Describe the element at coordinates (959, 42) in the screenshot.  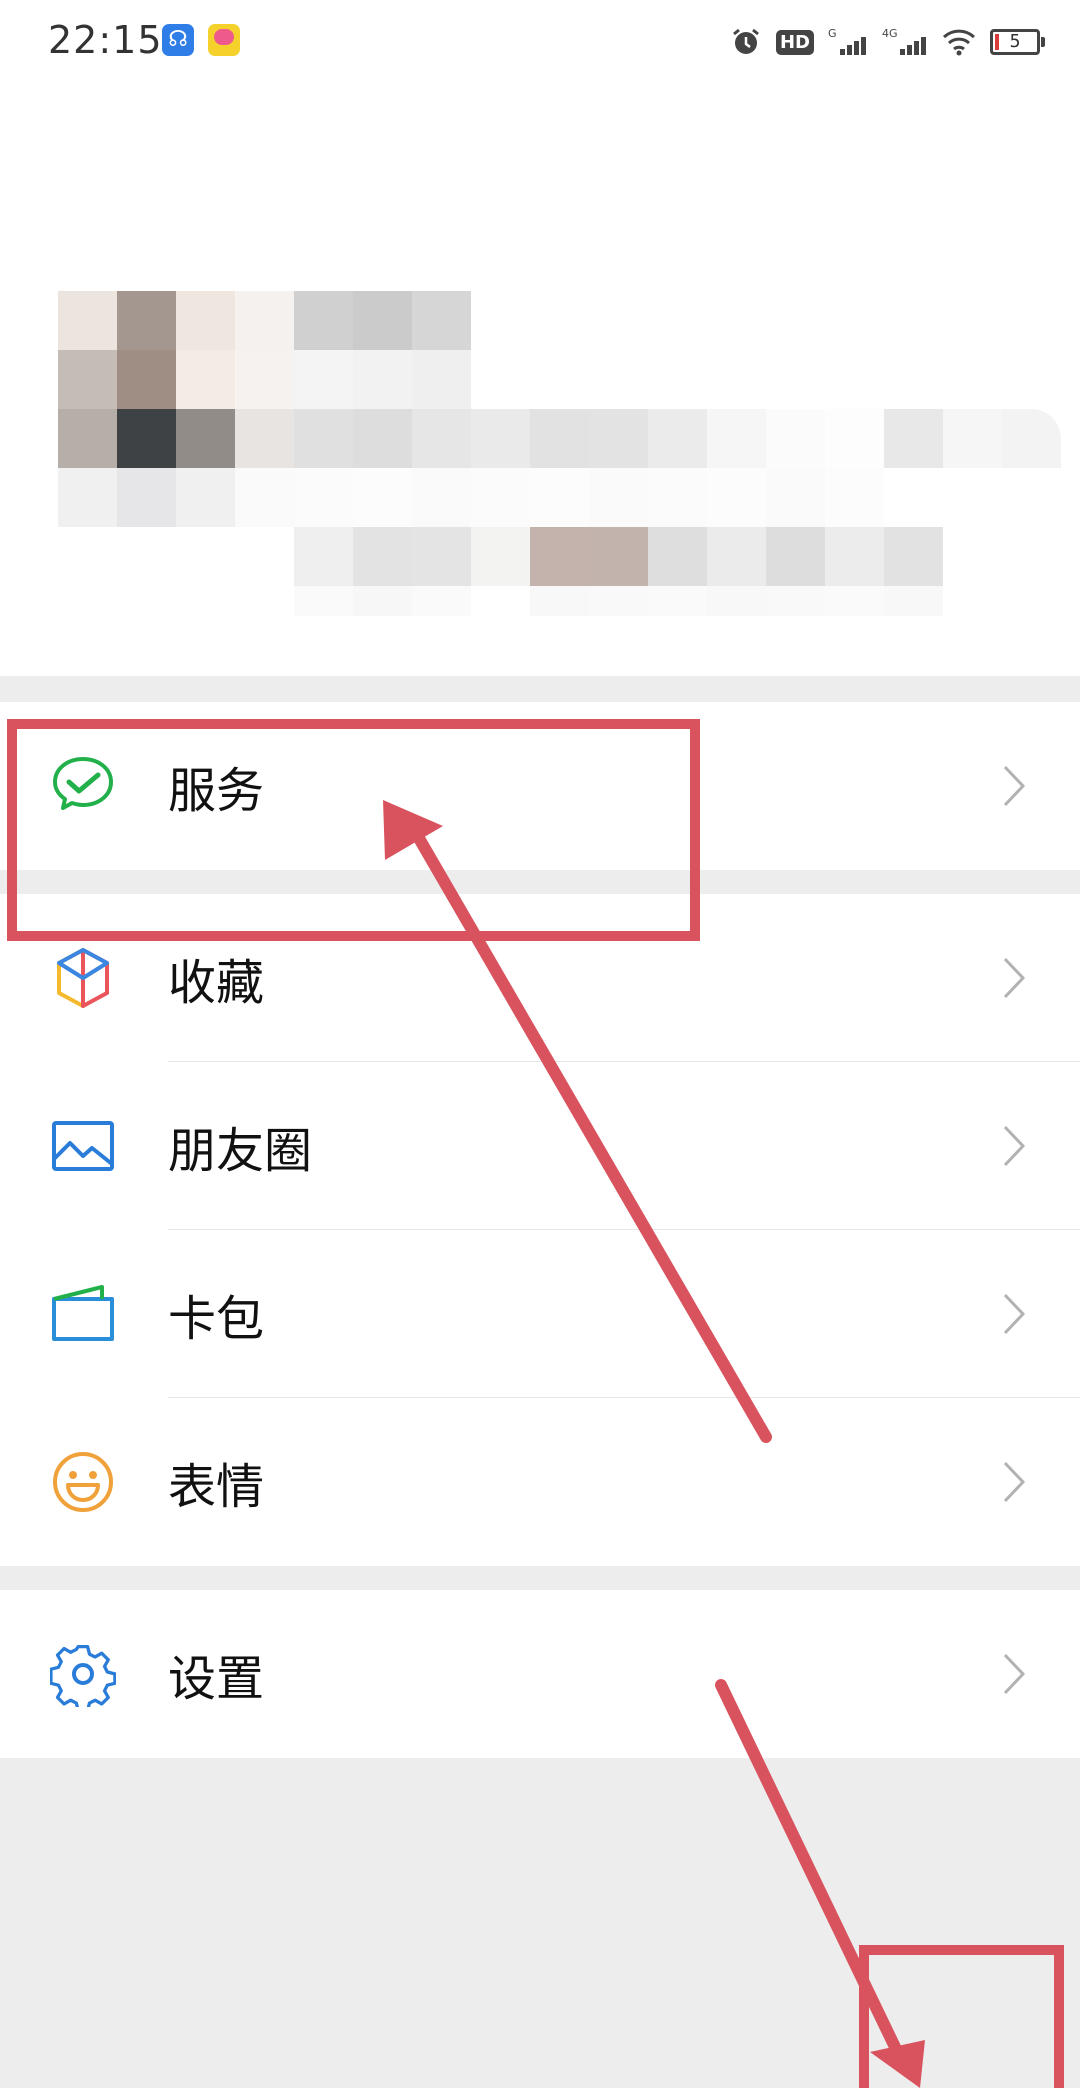
I see `wifi-icon` at that location.